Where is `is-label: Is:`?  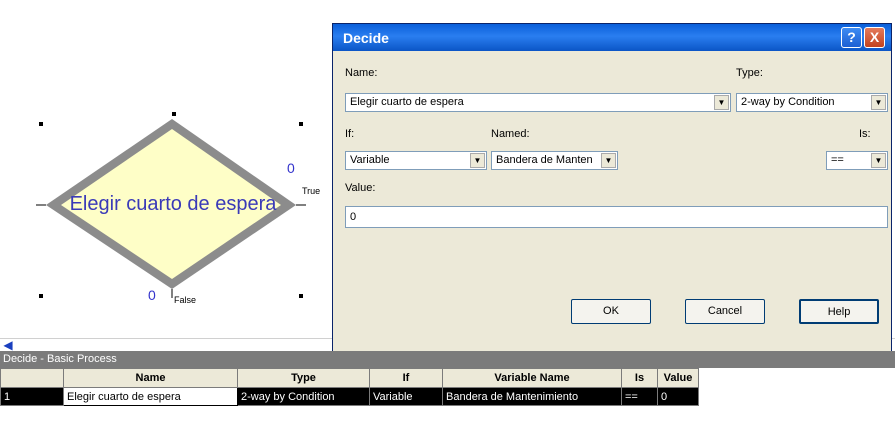 is-label: Is: is located at coordinates (865, 134).